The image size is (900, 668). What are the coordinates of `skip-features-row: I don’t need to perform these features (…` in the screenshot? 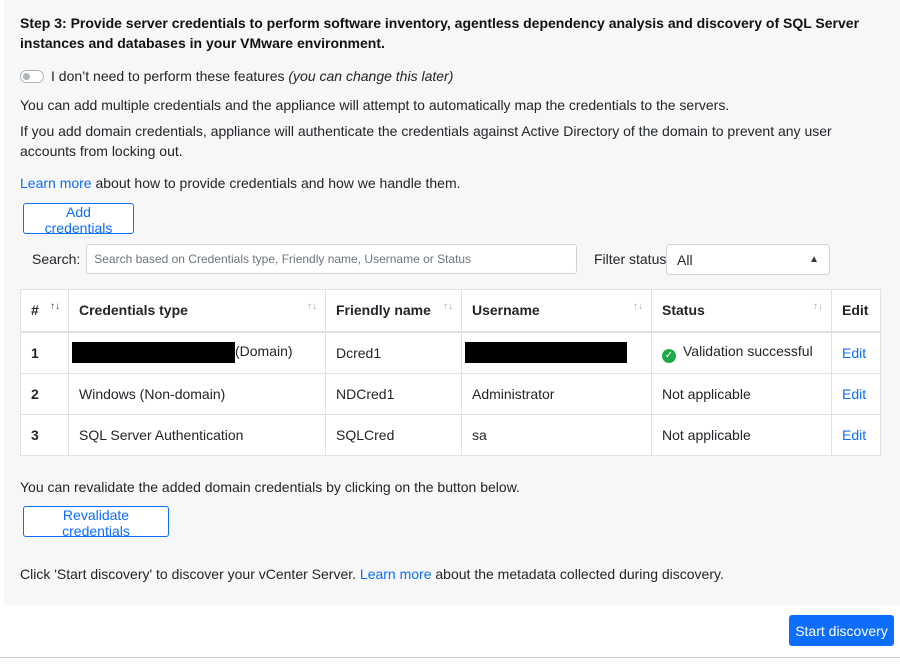 It's located at (236, 76).